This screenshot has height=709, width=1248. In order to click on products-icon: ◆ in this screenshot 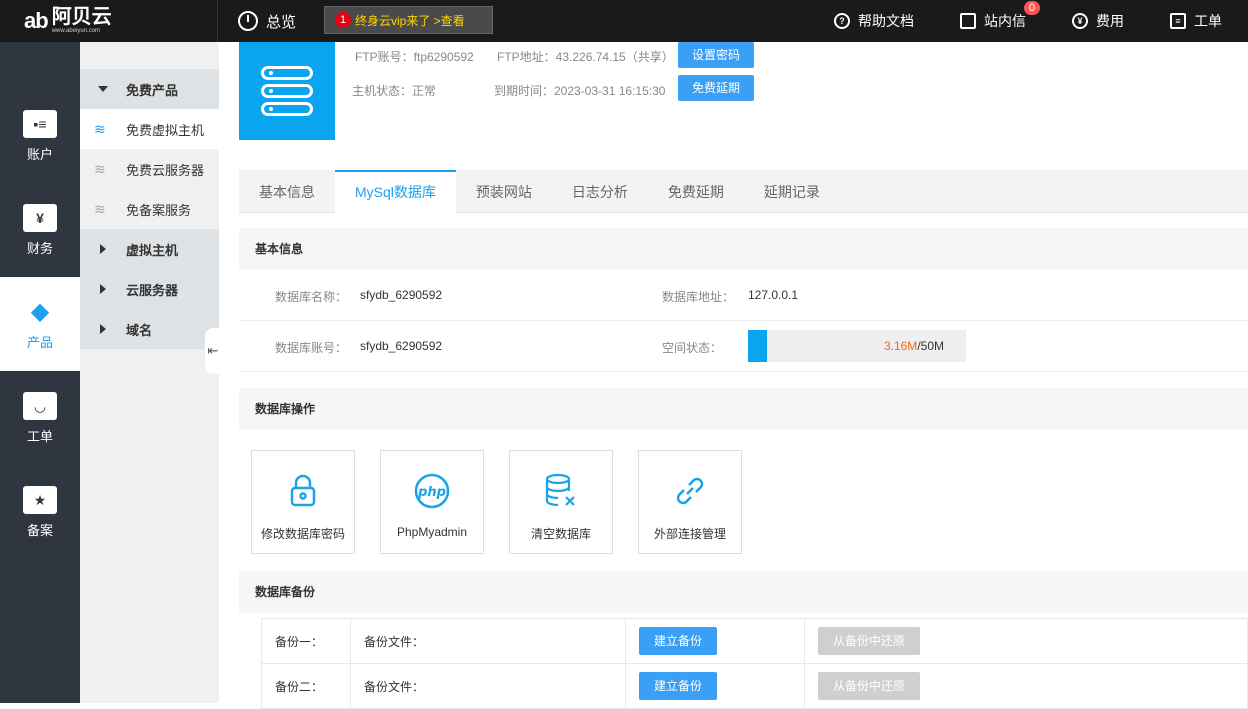, I will do `click(40, 311)`.